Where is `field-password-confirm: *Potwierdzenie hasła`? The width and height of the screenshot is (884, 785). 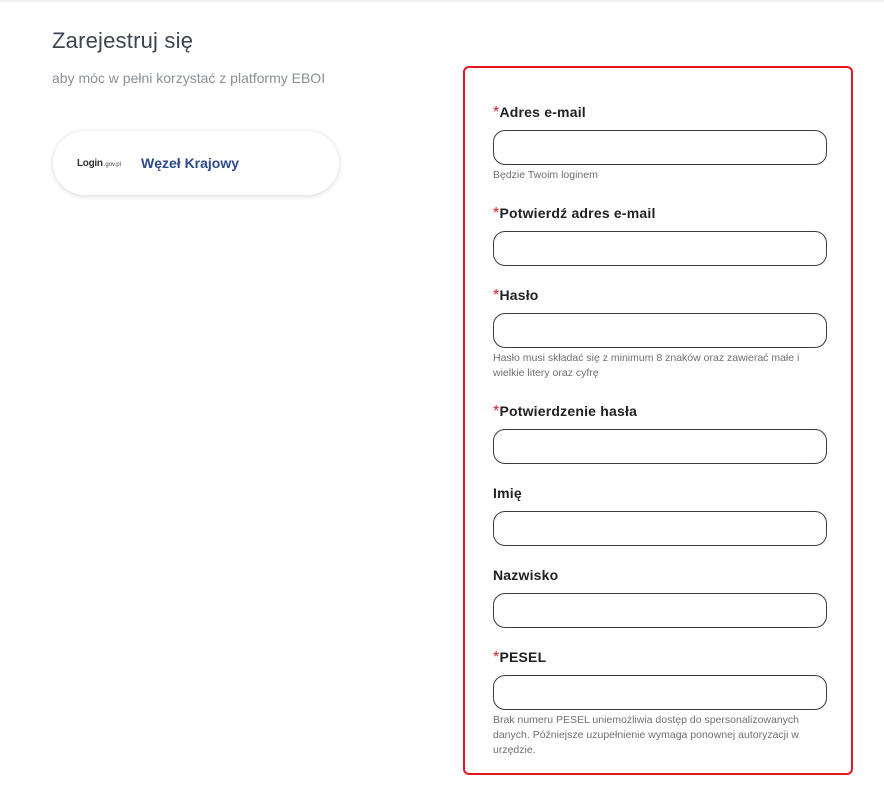
field-password-confirm: *Potwierdzenie hasła is located at coordinates (661, 432).